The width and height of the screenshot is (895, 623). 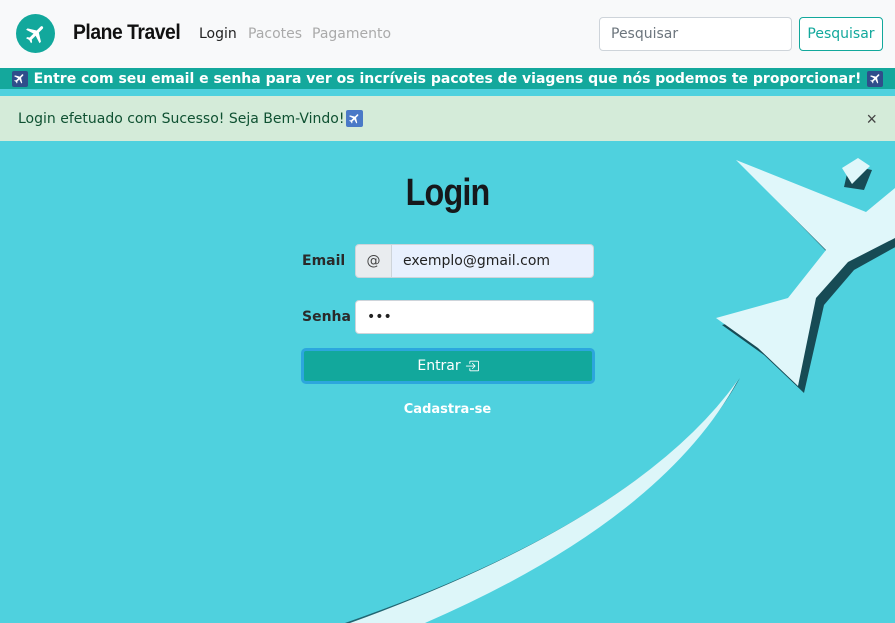 I want to click on email-input-group: @, so click(x=474, y=261).